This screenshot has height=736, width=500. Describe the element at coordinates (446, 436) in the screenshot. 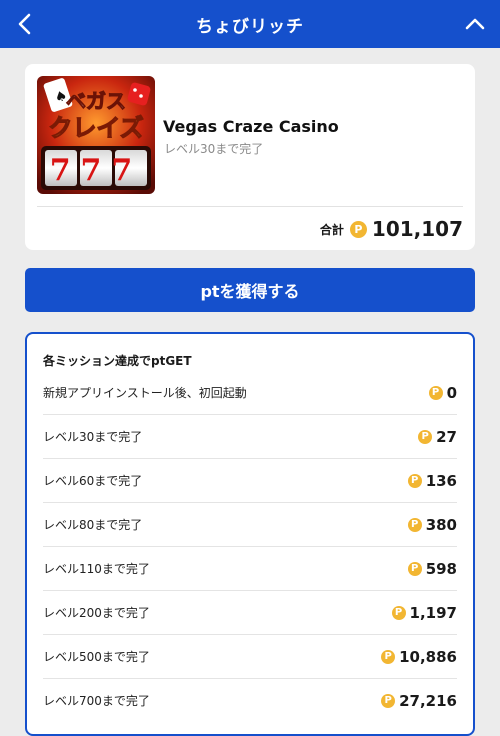

I see `mission-points-value: 27` at that location.